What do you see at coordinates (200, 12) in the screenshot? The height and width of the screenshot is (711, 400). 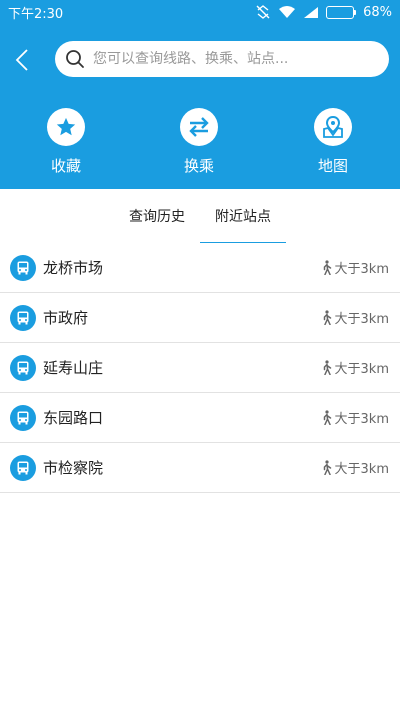 I see `status-bar: 下午2:30 68%` at bounding box center [200, 12].